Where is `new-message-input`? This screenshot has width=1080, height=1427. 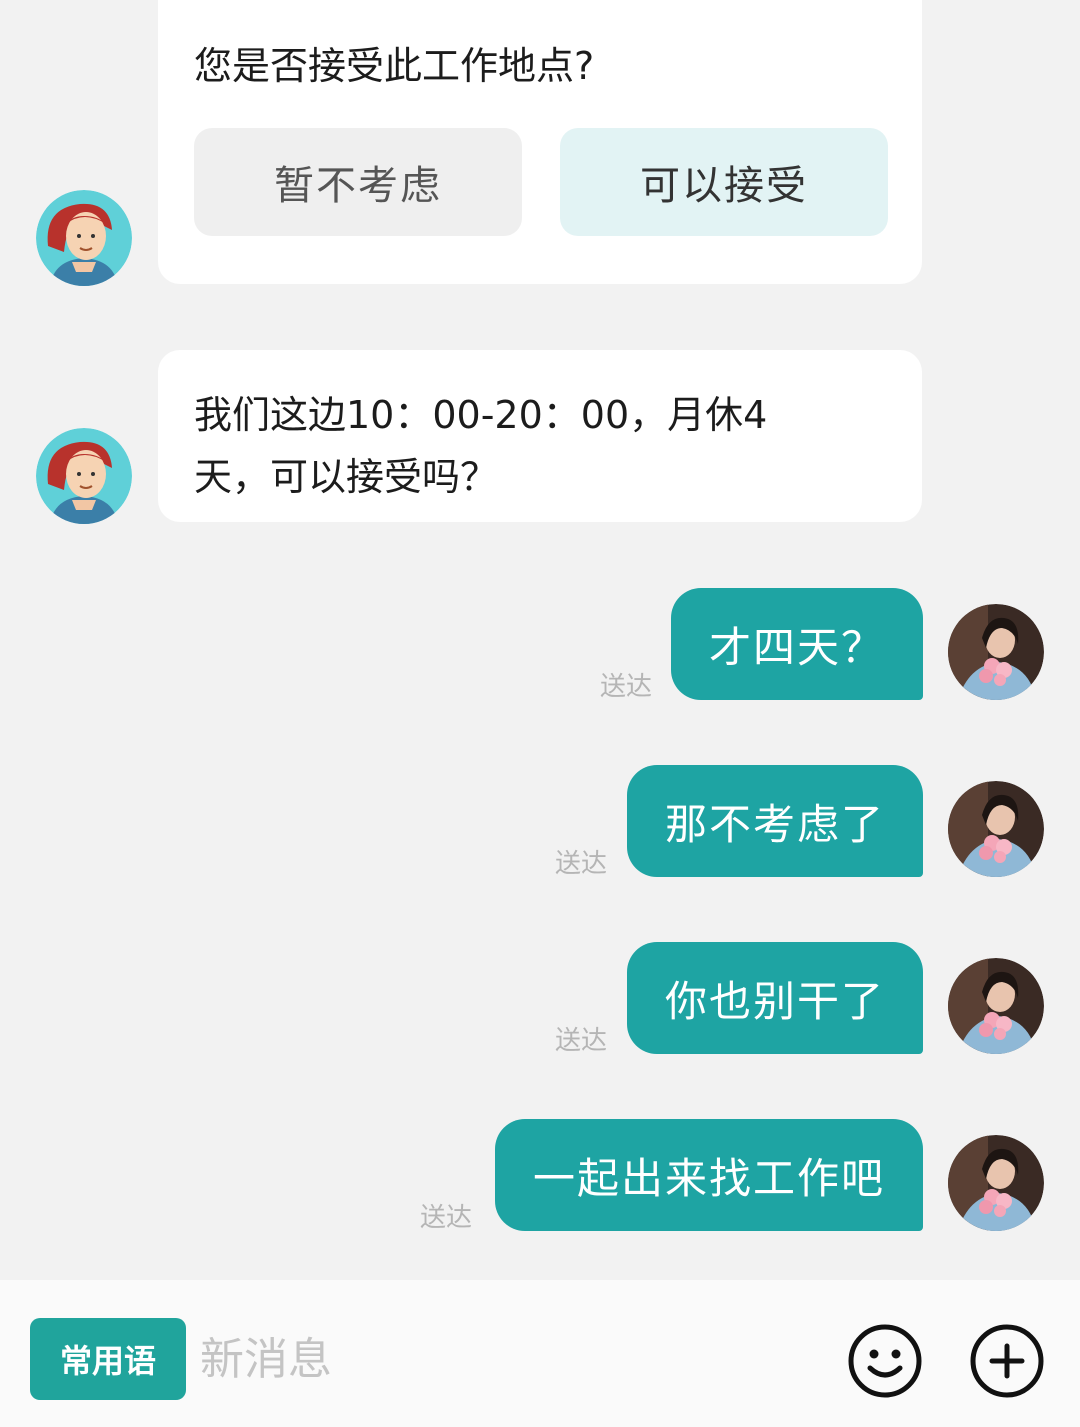 new-message-input is located at coordinates (500, 1359).